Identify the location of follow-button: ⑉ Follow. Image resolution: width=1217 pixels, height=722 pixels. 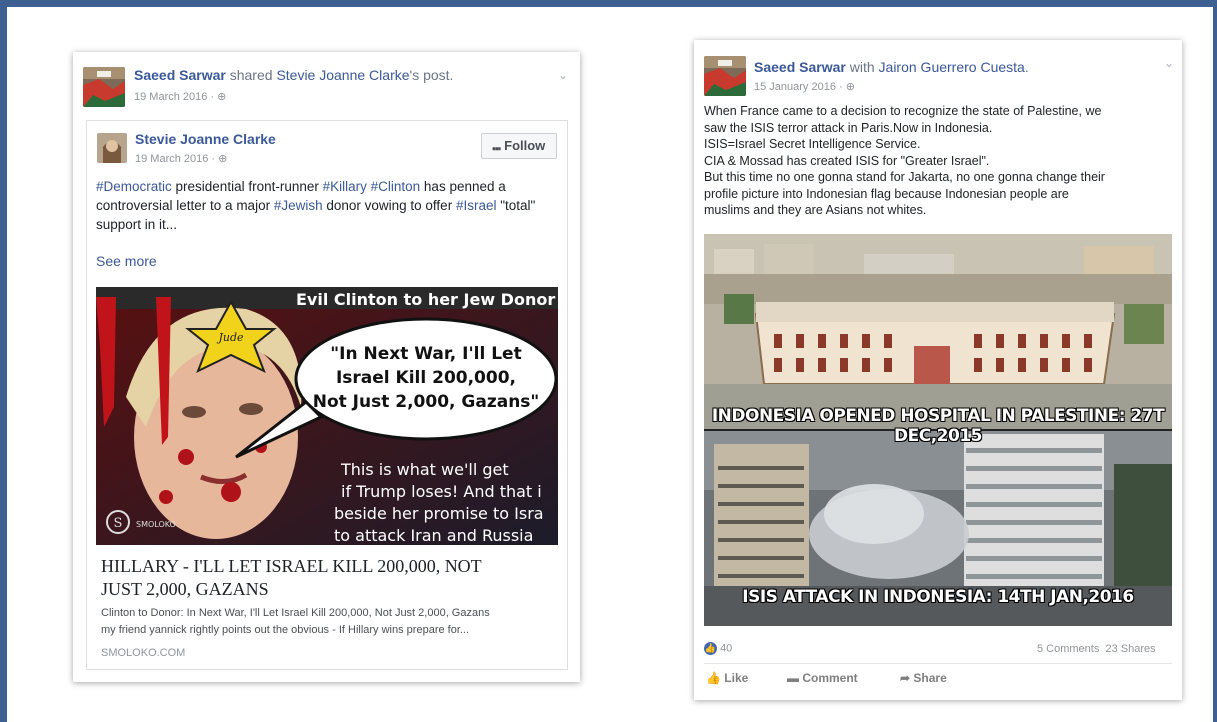
(519, 146).